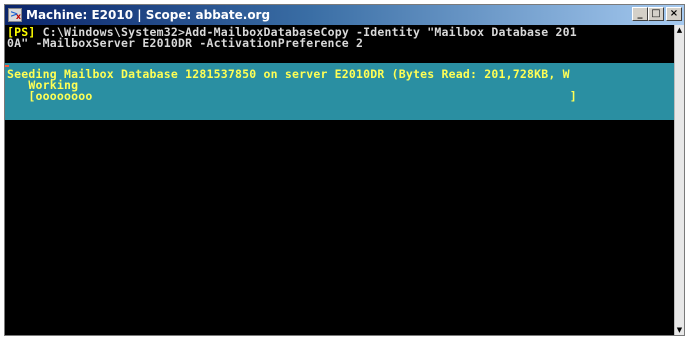 The height and width of the screenshot is (344, 689). What do you see at coordinates (640, 14) in the screenshot?
I see `minimize-button: _` at bounding box center [640, 14].